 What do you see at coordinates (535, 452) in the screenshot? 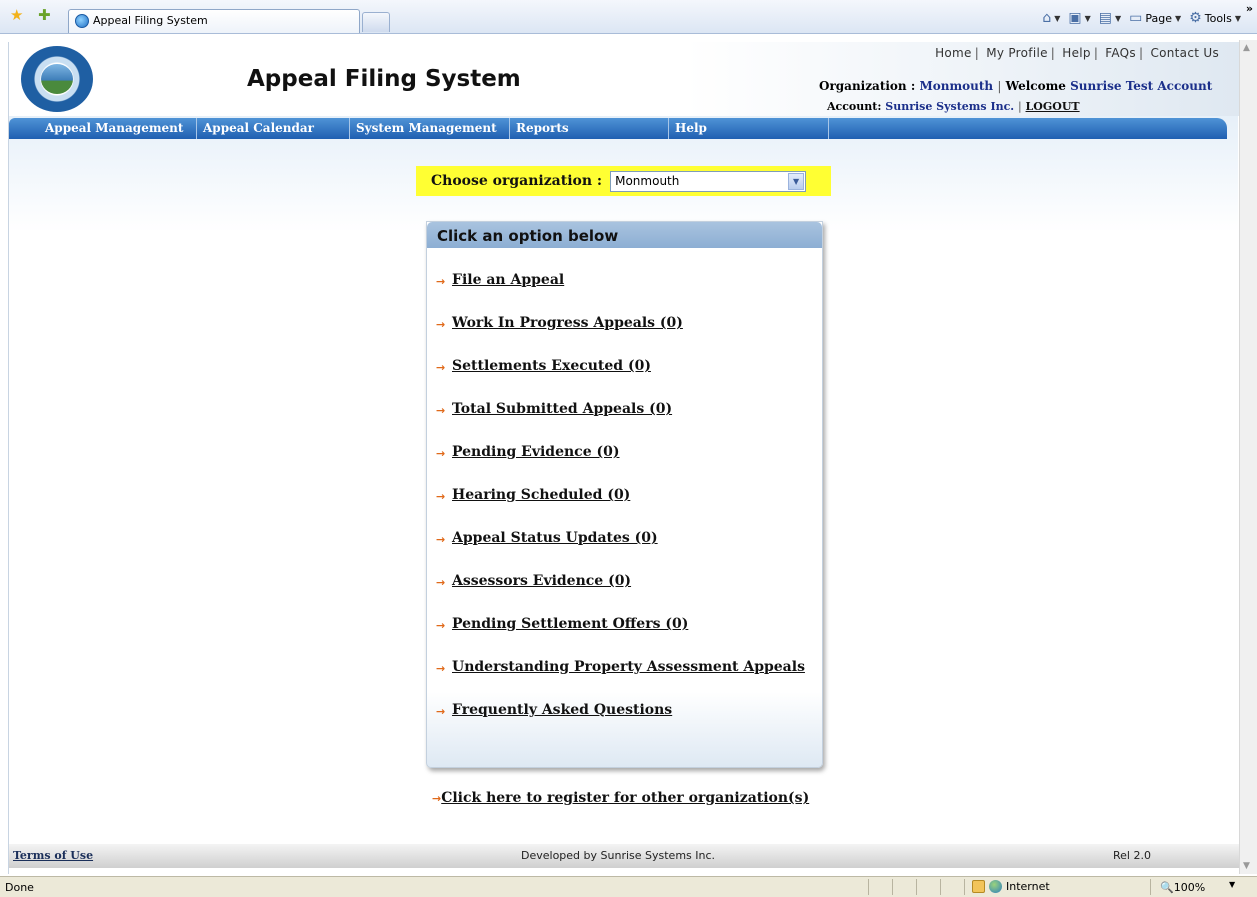
I see `pending-evidence-link: Pending Evidence (0)` at bounding box center [535, 452].